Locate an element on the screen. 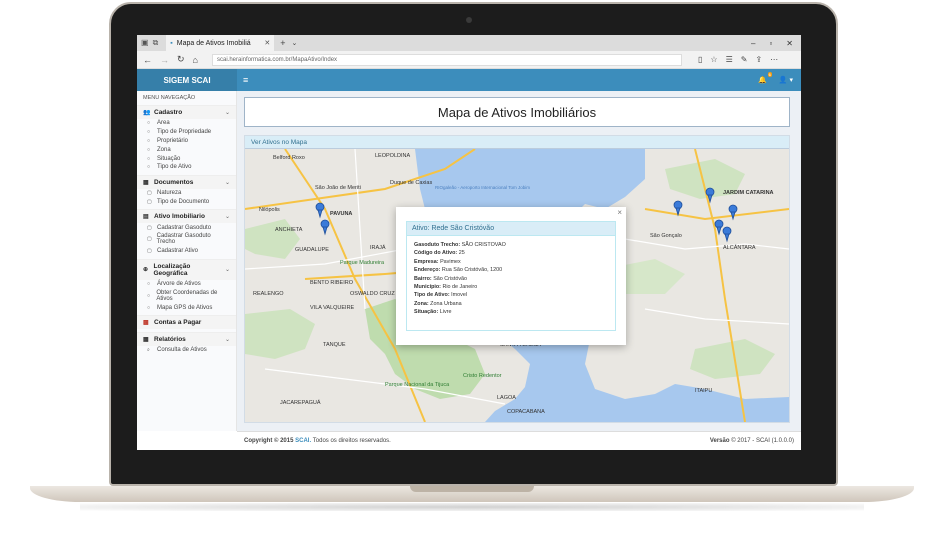 This screenshot has height=540, width=944. sidebar-item-arvore-ativos: ○ Árvore de Ativos is located at coordinates (186, 284).